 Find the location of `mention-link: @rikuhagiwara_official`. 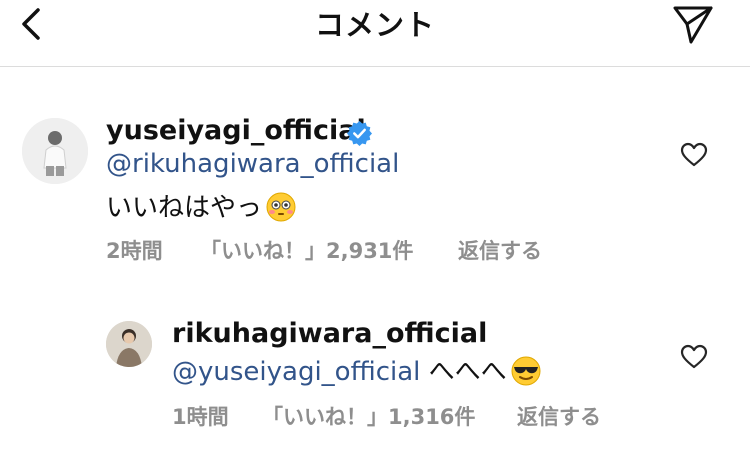

mention-link: @rikuhagiwara_official is located at coordinates (252, 164).